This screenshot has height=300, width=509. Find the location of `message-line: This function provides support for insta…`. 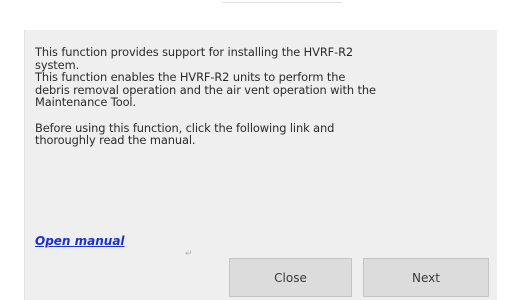

message-line: This function provides support for insta… is located at coordinates (194, 52).